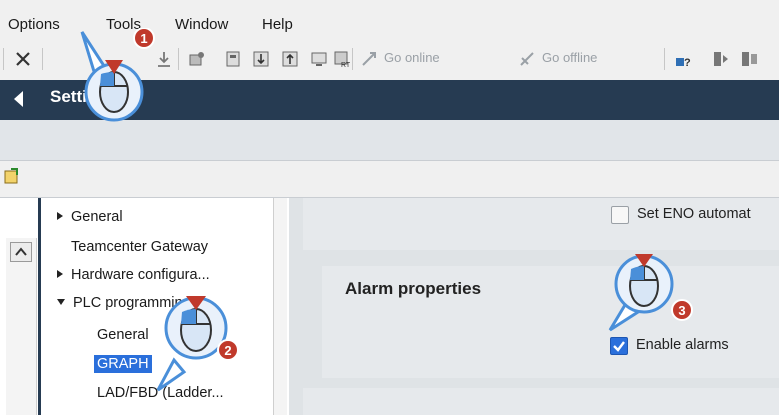 The image size is (779, 415). Describe the element at coordinates (319, 59) in the screenshot. I see `simulation-icon` at that location.